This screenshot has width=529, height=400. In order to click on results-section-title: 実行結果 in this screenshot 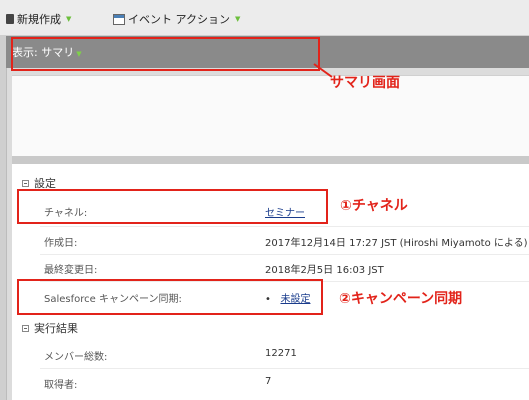, I will do `click(56, 328)`.